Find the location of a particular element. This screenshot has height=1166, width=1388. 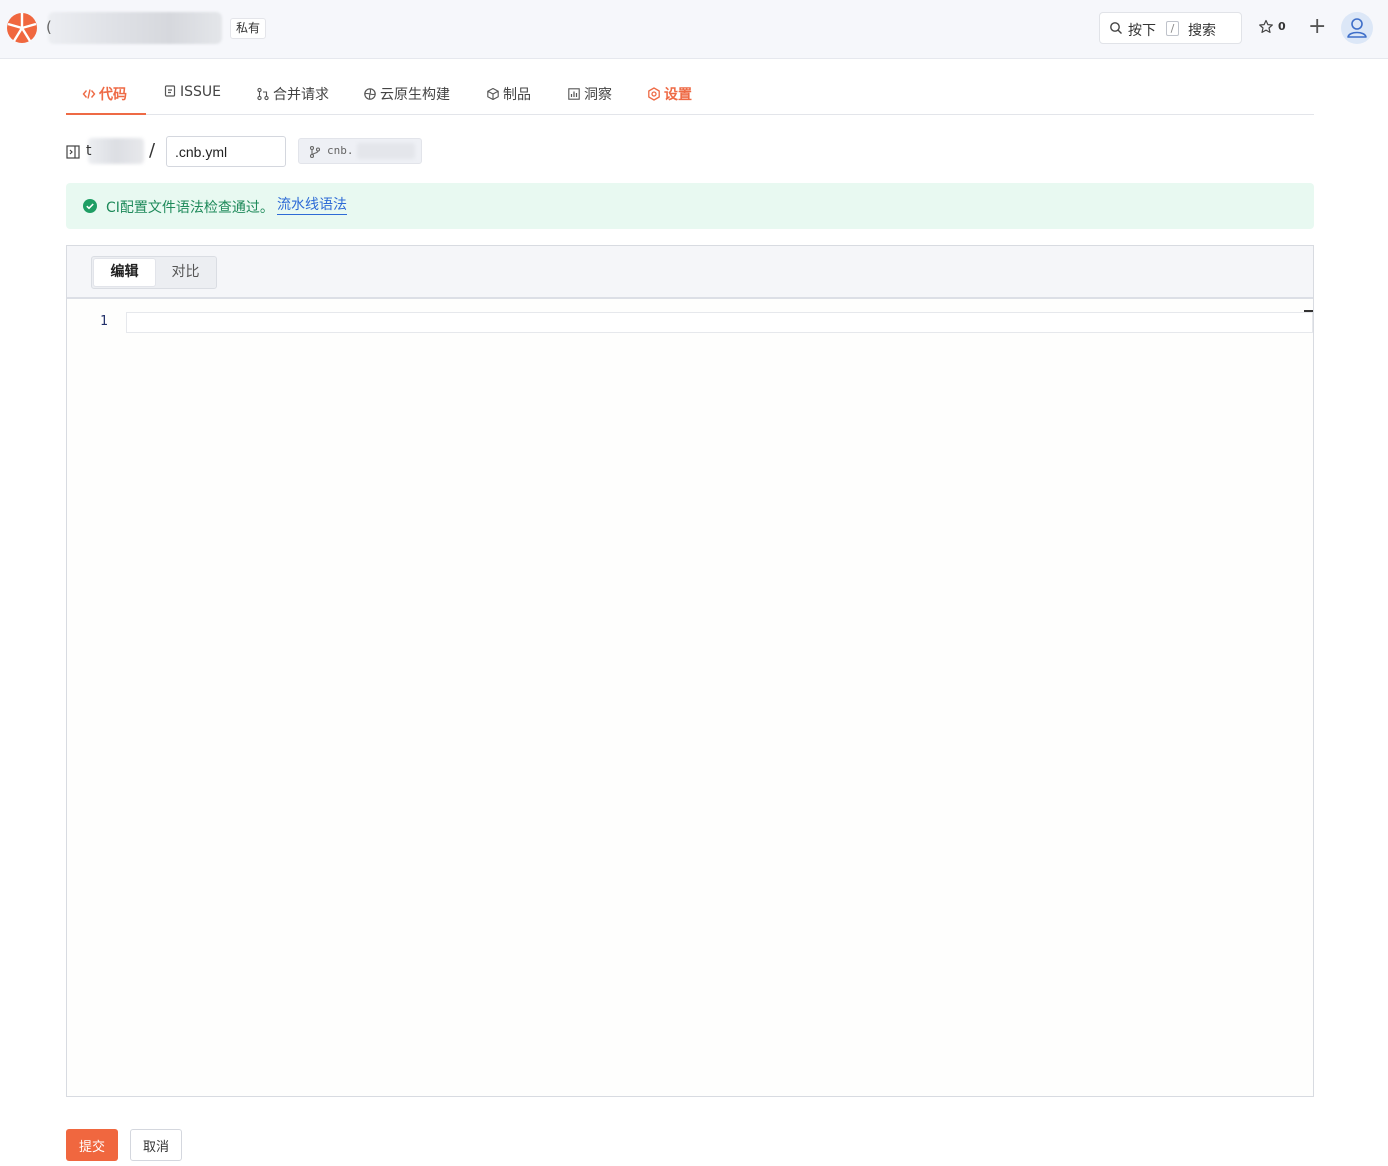

search-shortcut-key: / is located at coordinates (1172, 28).